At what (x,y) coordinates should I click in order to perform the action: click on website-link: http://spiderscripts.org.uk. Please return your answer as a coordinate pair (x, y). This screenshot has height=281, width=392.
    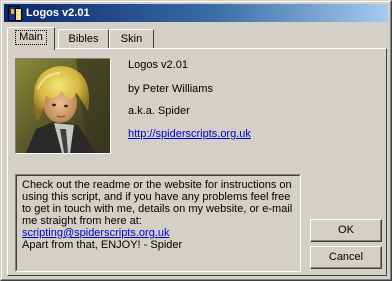
    Looking at the image, I should click on (189, 134).